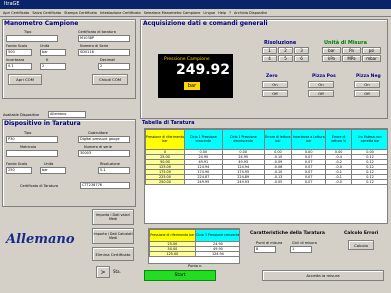 The width and height of the screenshot is (391, 293). I want to click on calcolo-button: Calcolo, so click(361, 245).